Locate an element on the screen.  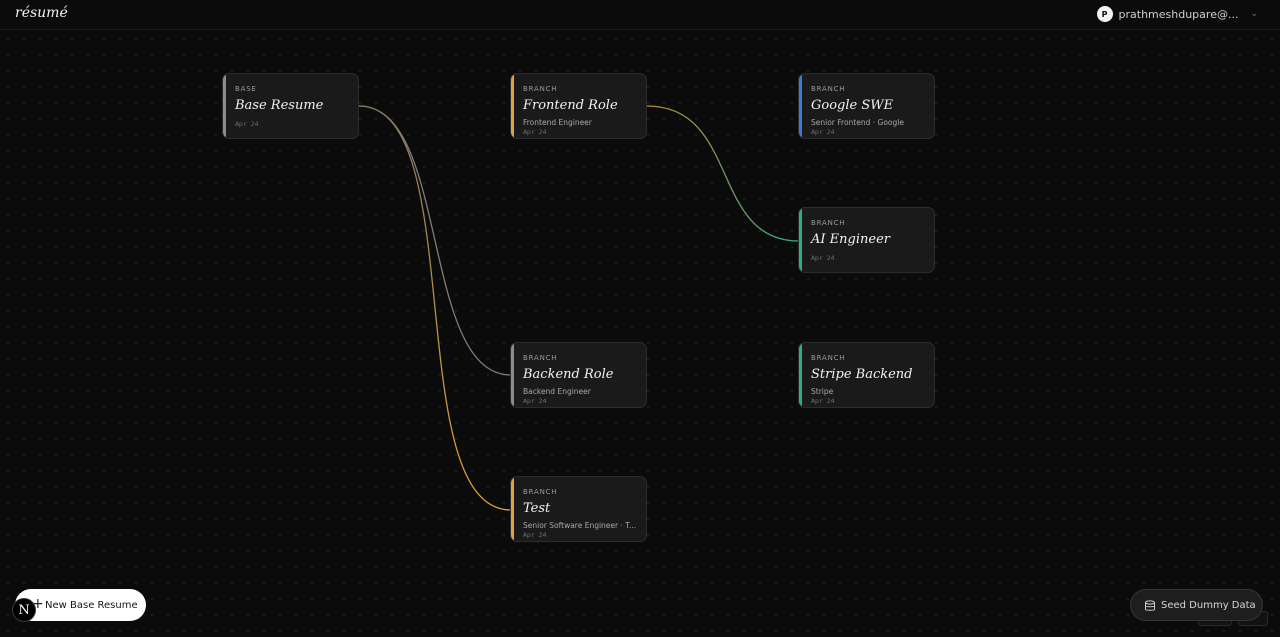
node-subtitle: Senior Frontend · Google is located at coordinates (857, 122).